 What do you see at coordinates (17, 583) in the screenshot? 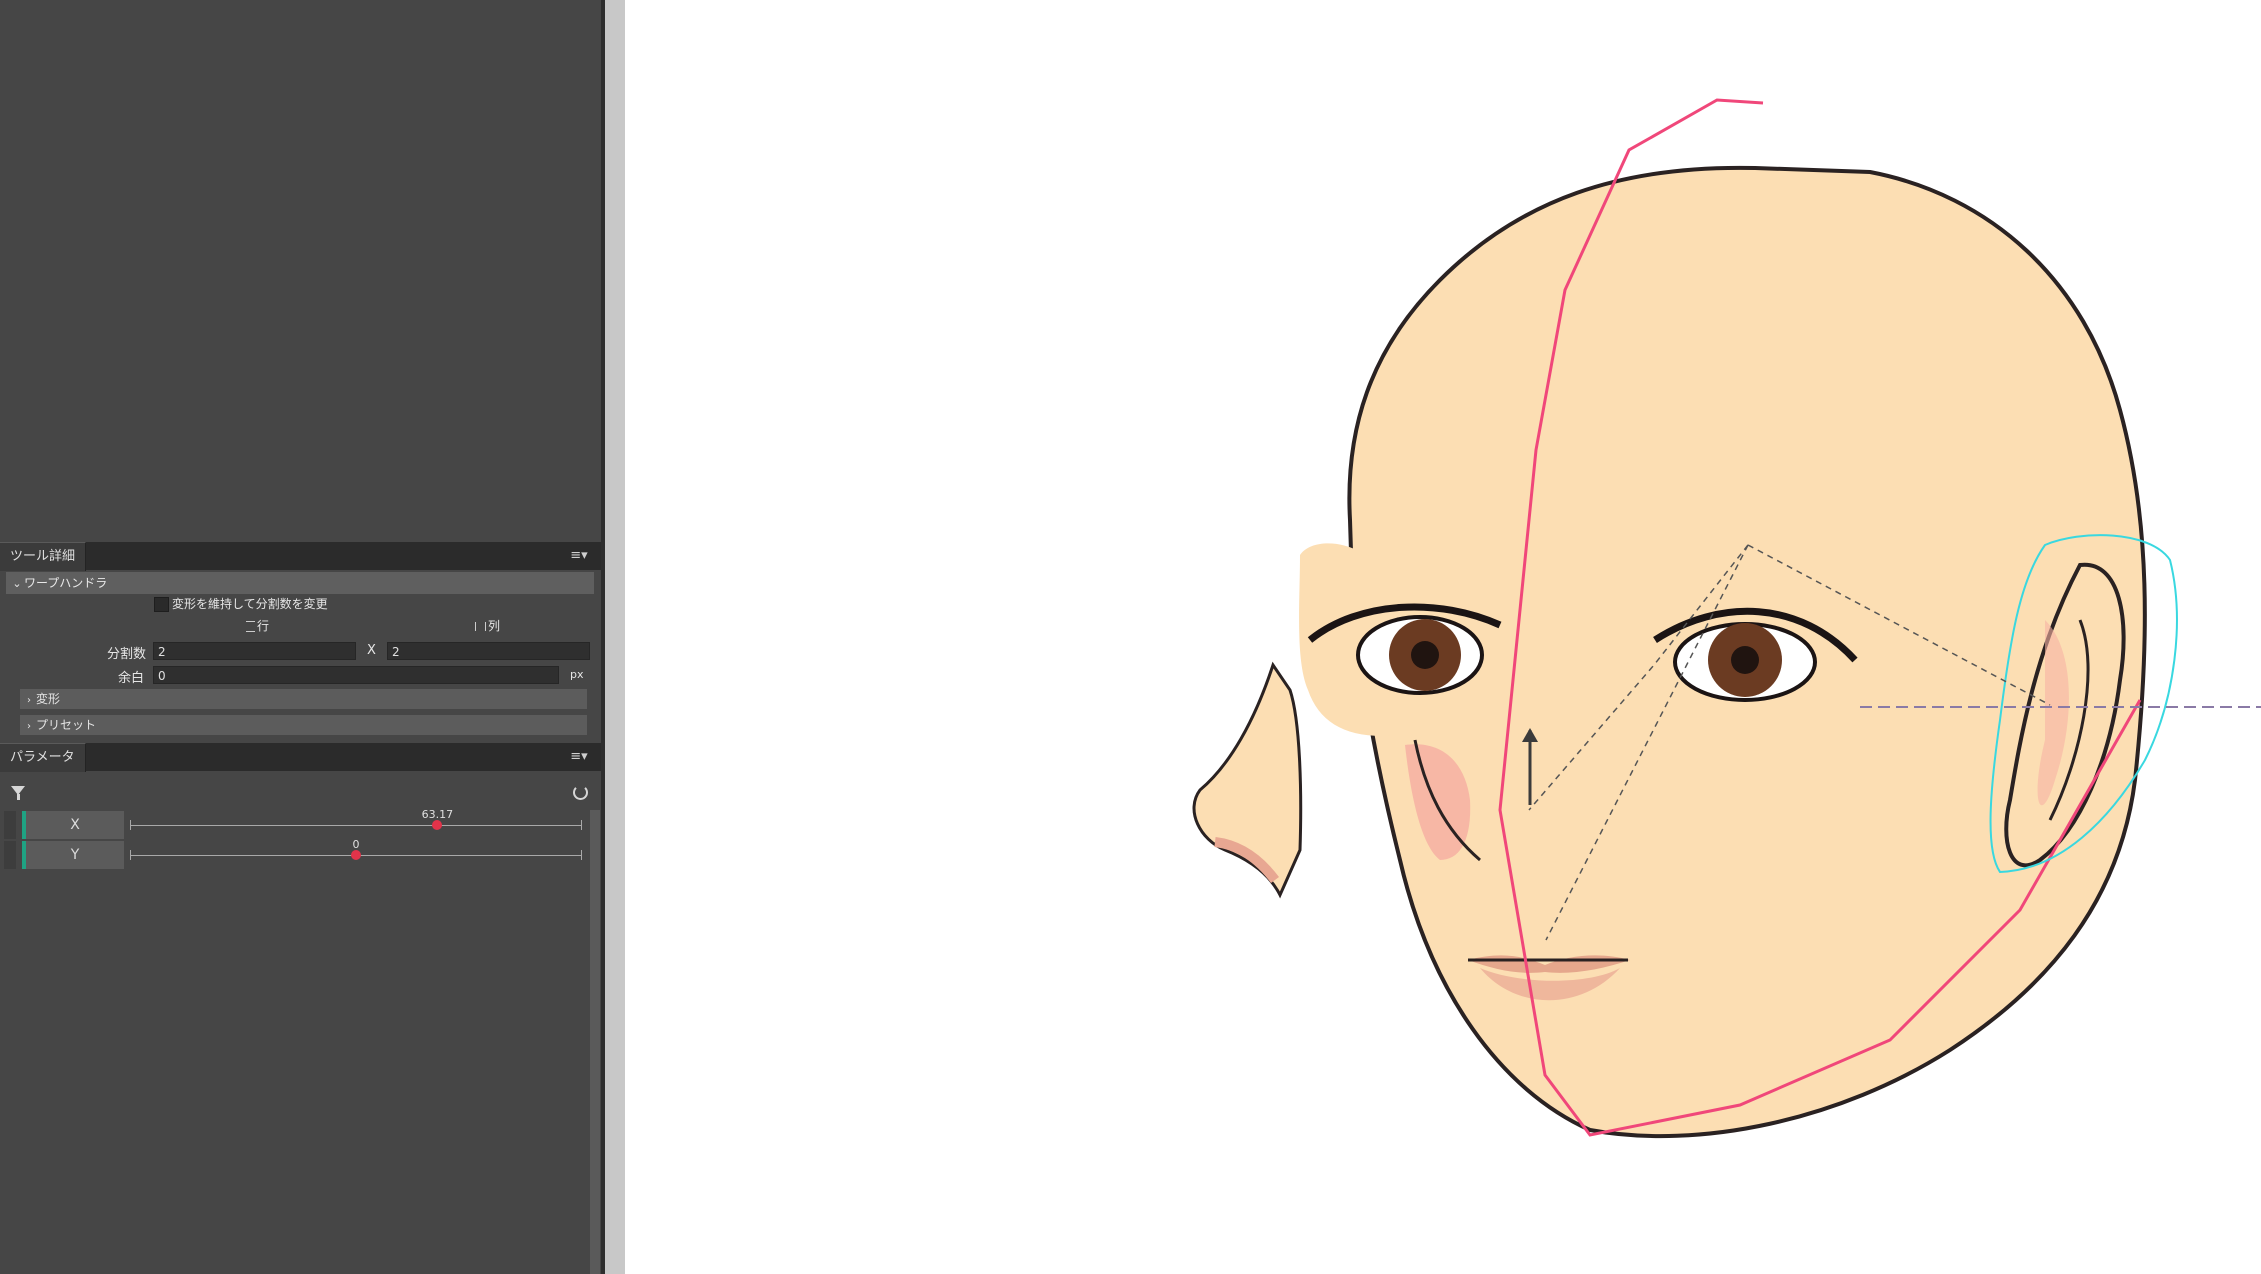
I see `chevron-down-icon: ⌄` at bounding box center [17, 583].